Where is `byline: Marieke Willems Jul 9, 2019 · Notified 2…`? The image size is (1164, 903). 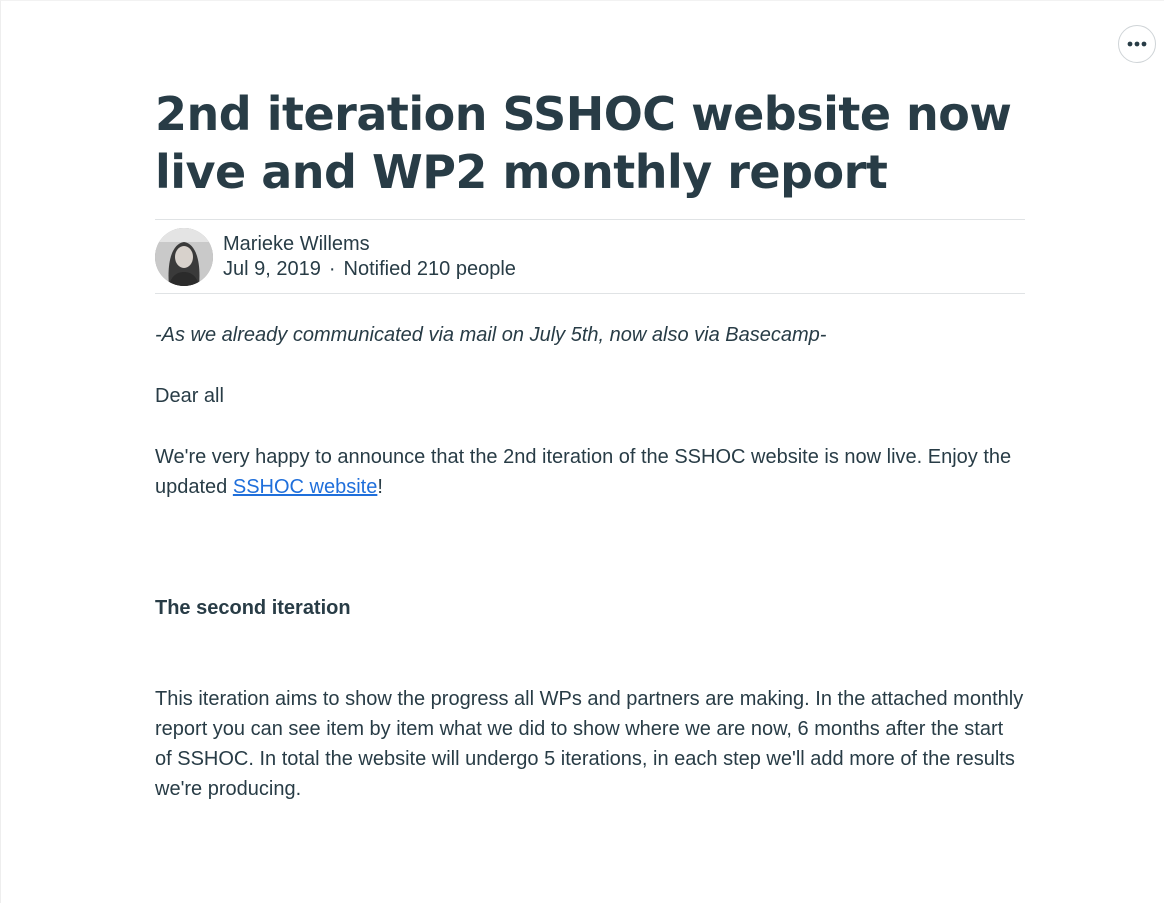
byline: Marieke Willems Jul 9, 2019 · Notified 2… is located at coordinates (590, 256).